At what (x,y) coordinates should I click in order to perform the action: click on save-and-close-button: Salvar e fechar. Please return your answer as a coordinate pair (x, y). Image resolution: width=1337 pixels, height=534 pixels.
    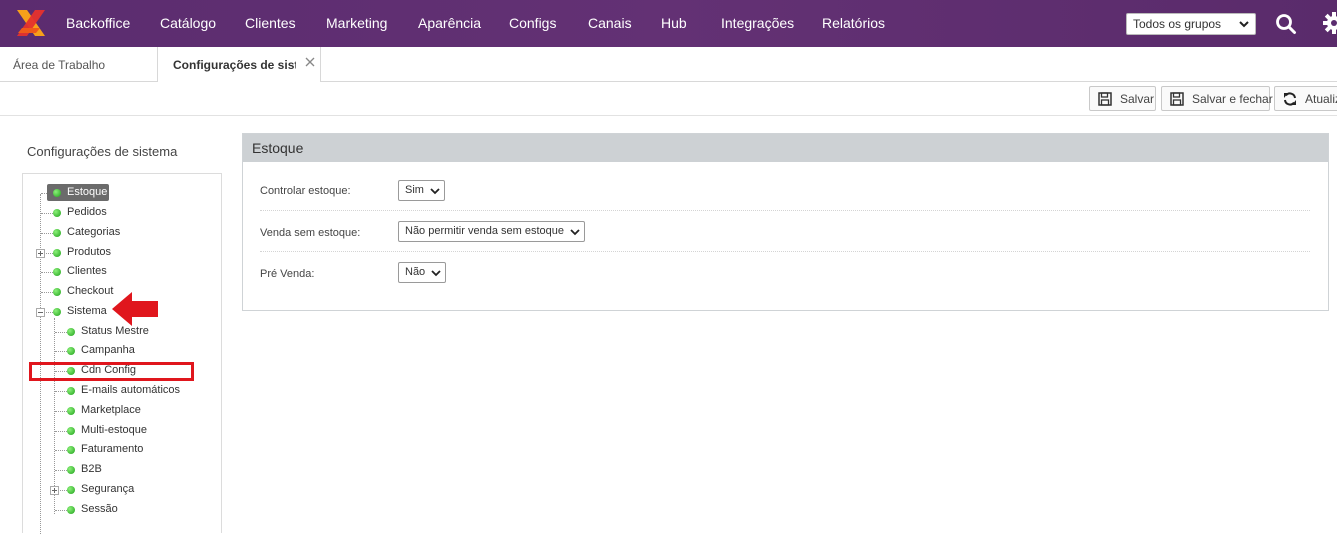
    Looking at the image, I should click on (1215, 98).